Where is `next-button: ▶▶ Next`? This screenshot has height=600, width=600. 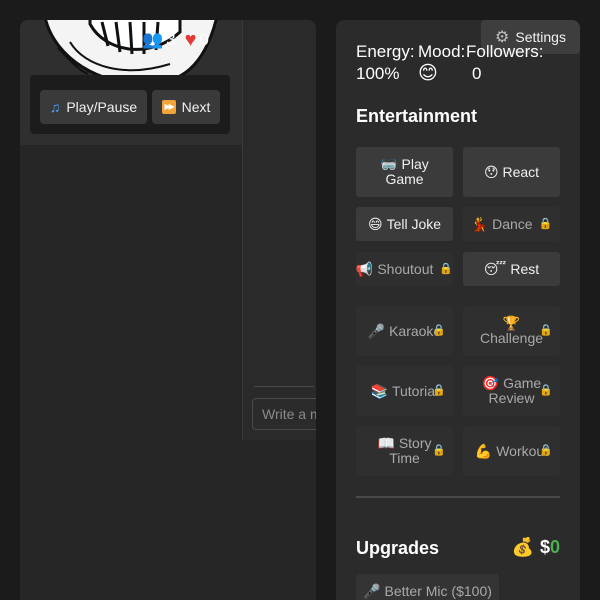
next-button: ▶▶ Next is located at coordinates (186, 107).